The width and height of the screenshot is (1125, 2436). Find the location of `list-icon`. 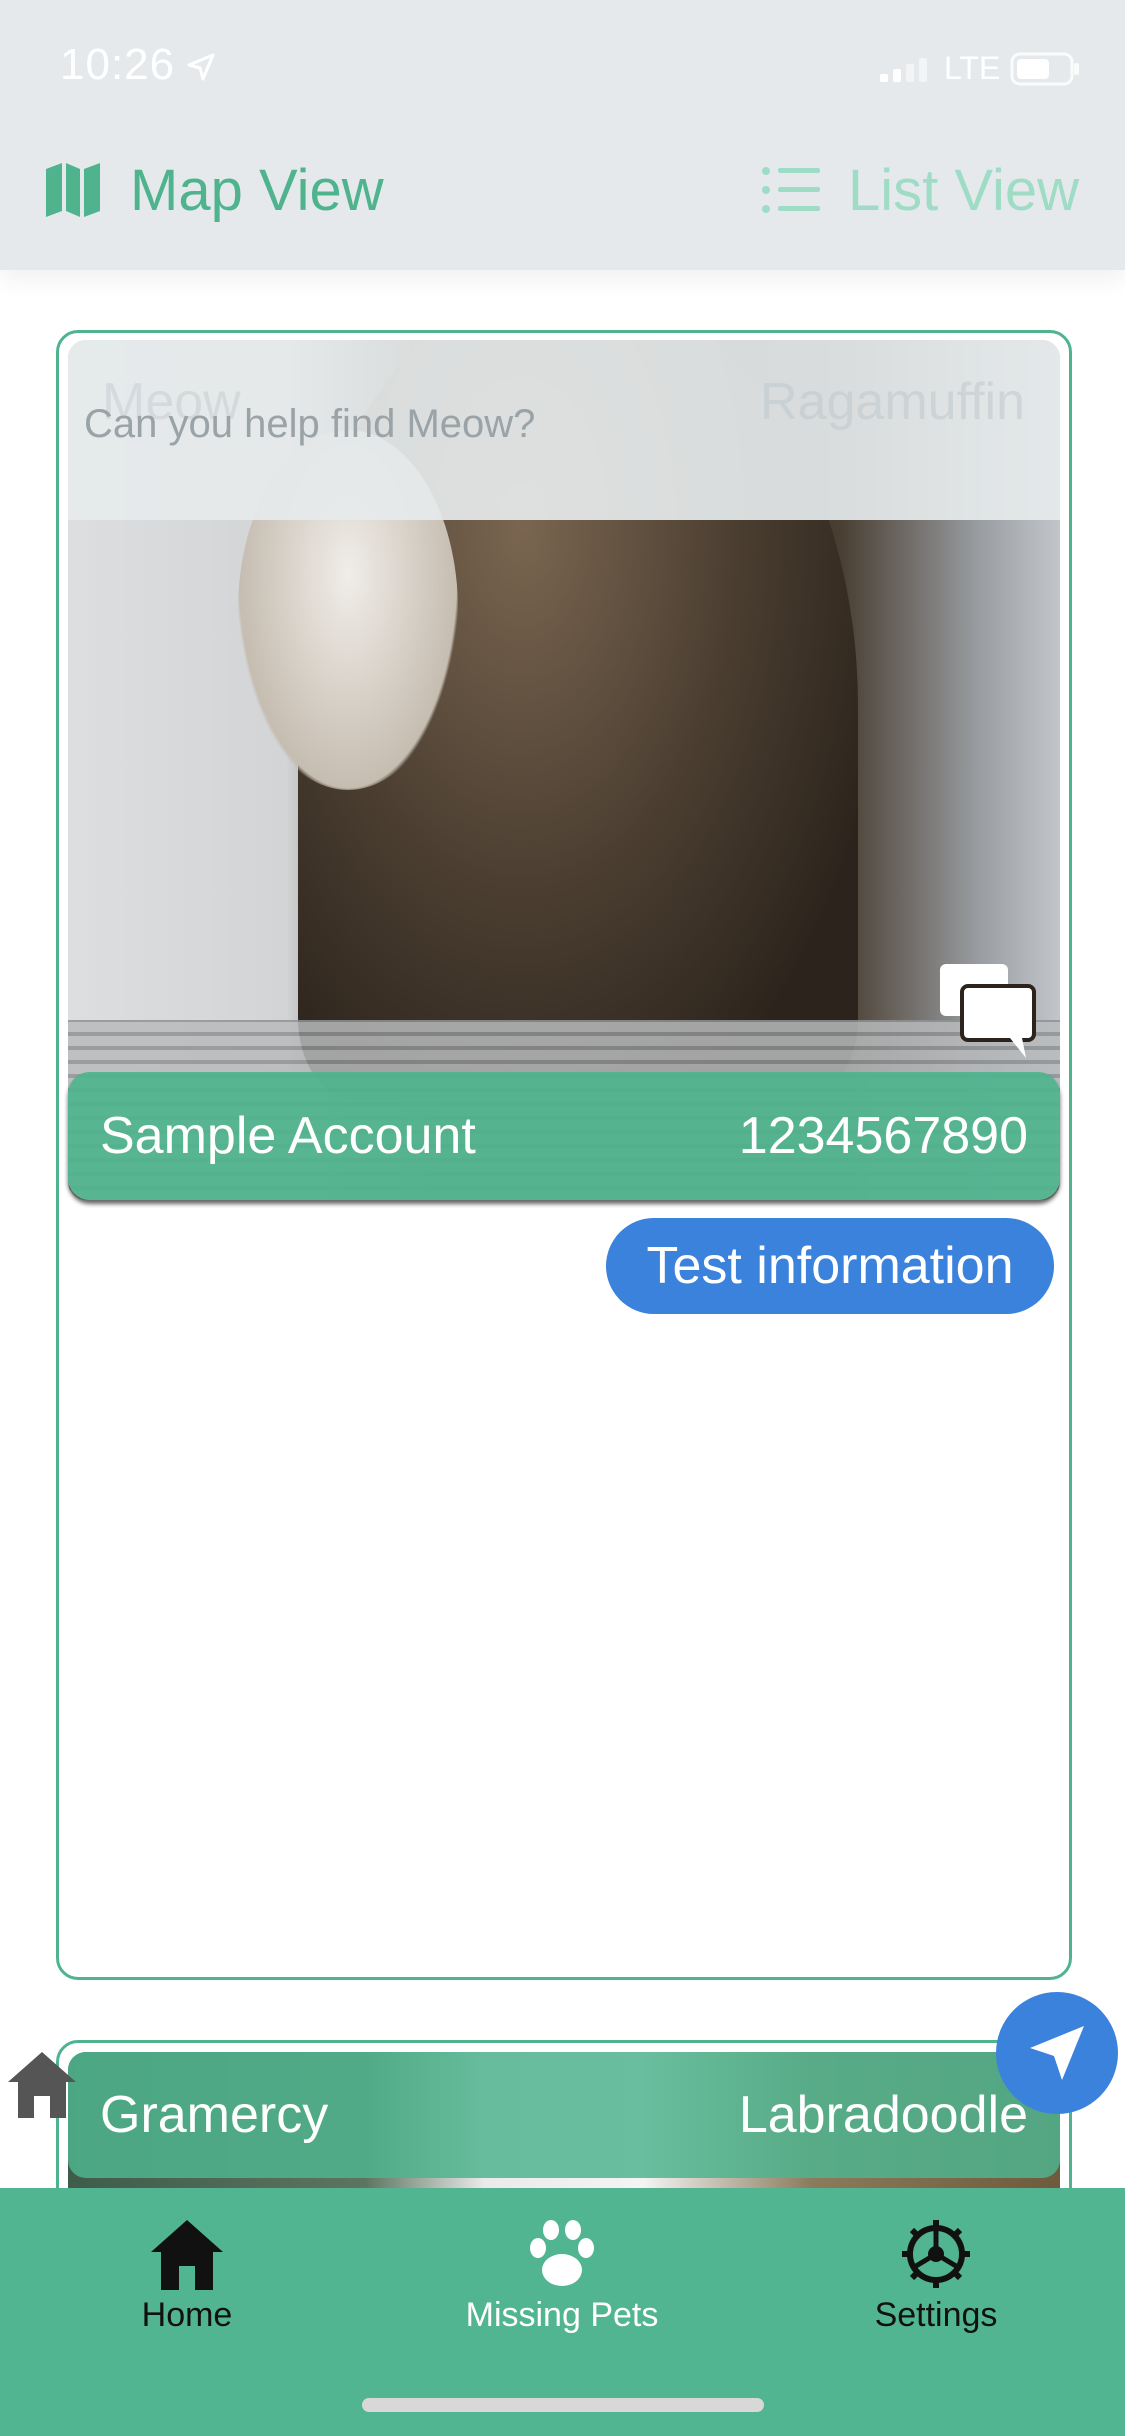

list-icon is located at coordinates (790, 190).